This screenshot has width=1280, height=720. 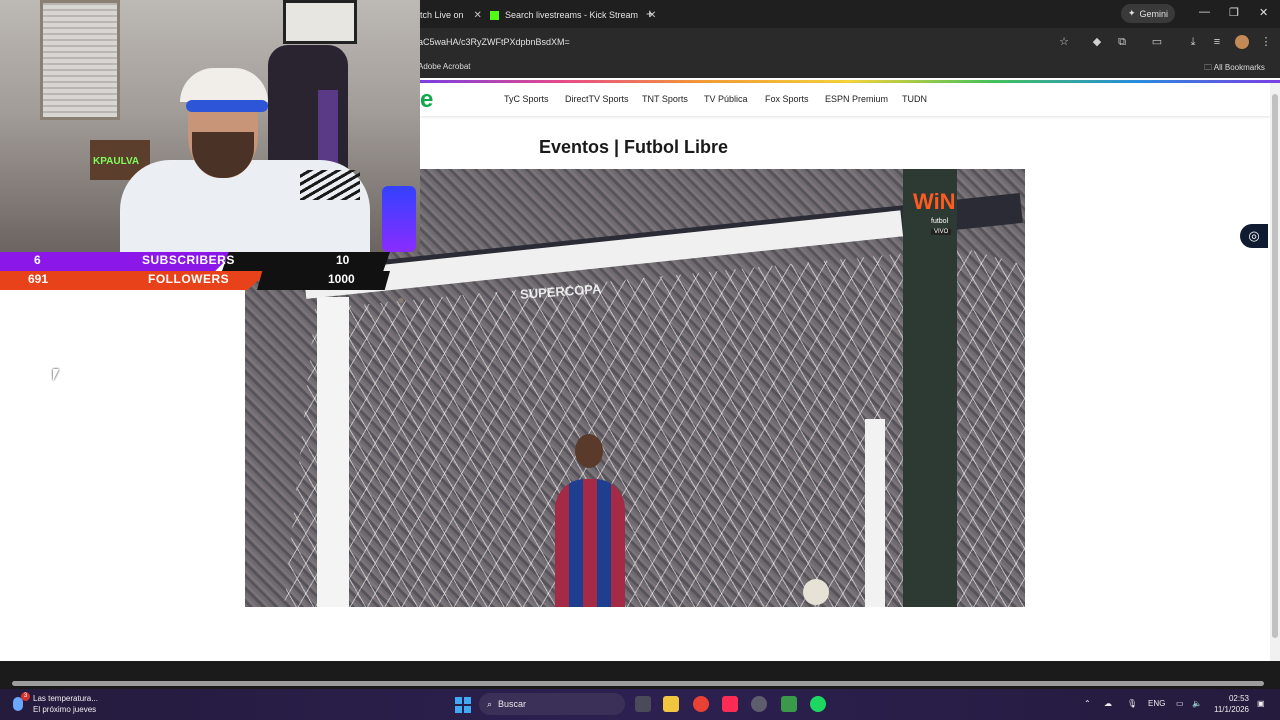 I want to click on subscribers-goal-bar: 6 SUBSCRIBERS 10, so click(x=195, y=261).